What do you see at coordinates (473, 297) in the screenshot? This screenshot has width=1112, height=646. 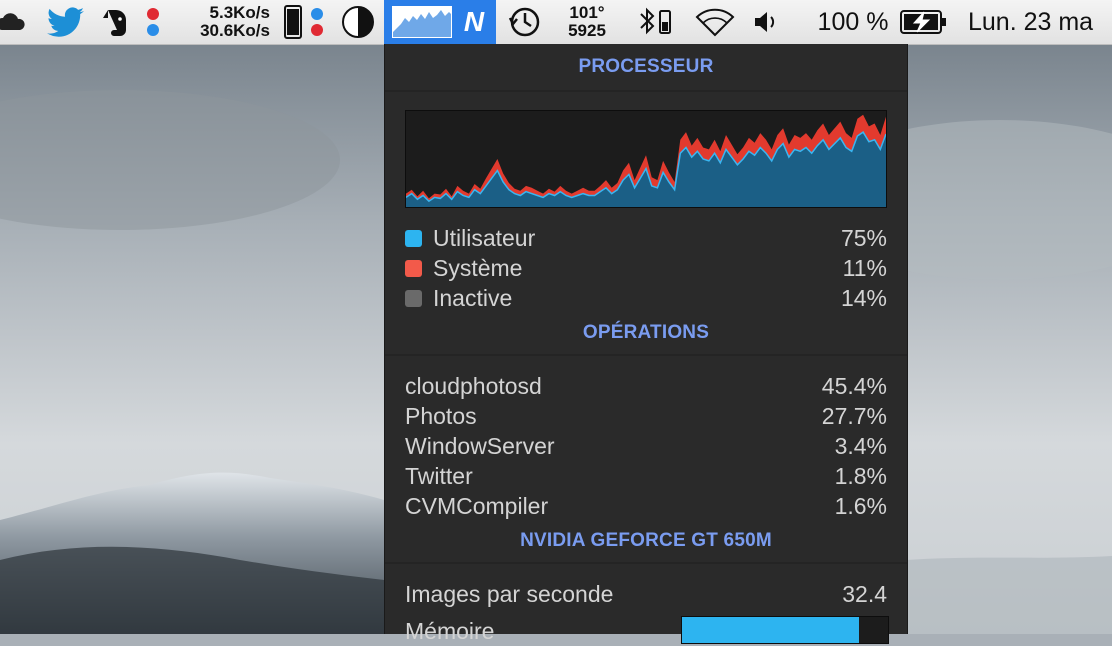 I see `legend-label: Inactive` at bounding box center [473, 297].